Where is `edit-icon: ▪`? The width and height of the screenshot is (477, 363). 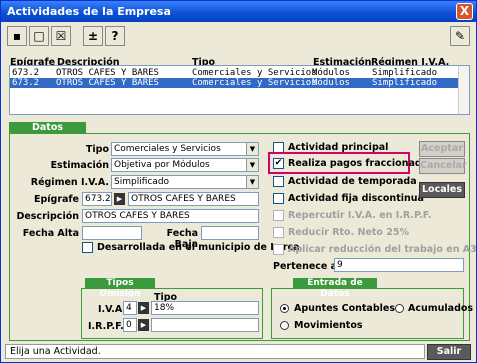 edit-icon: ▪ is located at coordinates (17, 36).